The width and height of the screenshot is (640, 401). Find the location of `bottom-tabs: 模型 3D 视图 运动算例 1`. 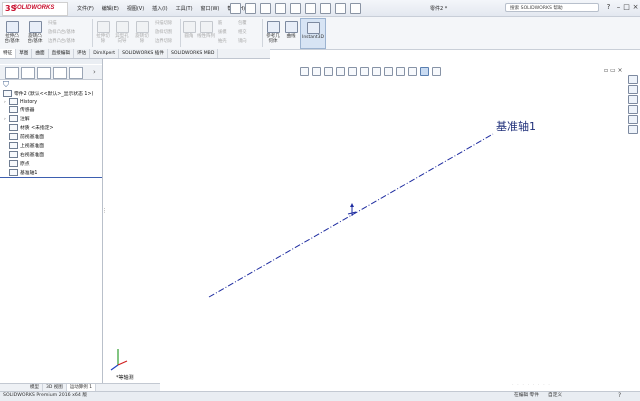

bottom-tabs: 模型 3D 视图 运动算例 1 is located at coordinates (80, 387).